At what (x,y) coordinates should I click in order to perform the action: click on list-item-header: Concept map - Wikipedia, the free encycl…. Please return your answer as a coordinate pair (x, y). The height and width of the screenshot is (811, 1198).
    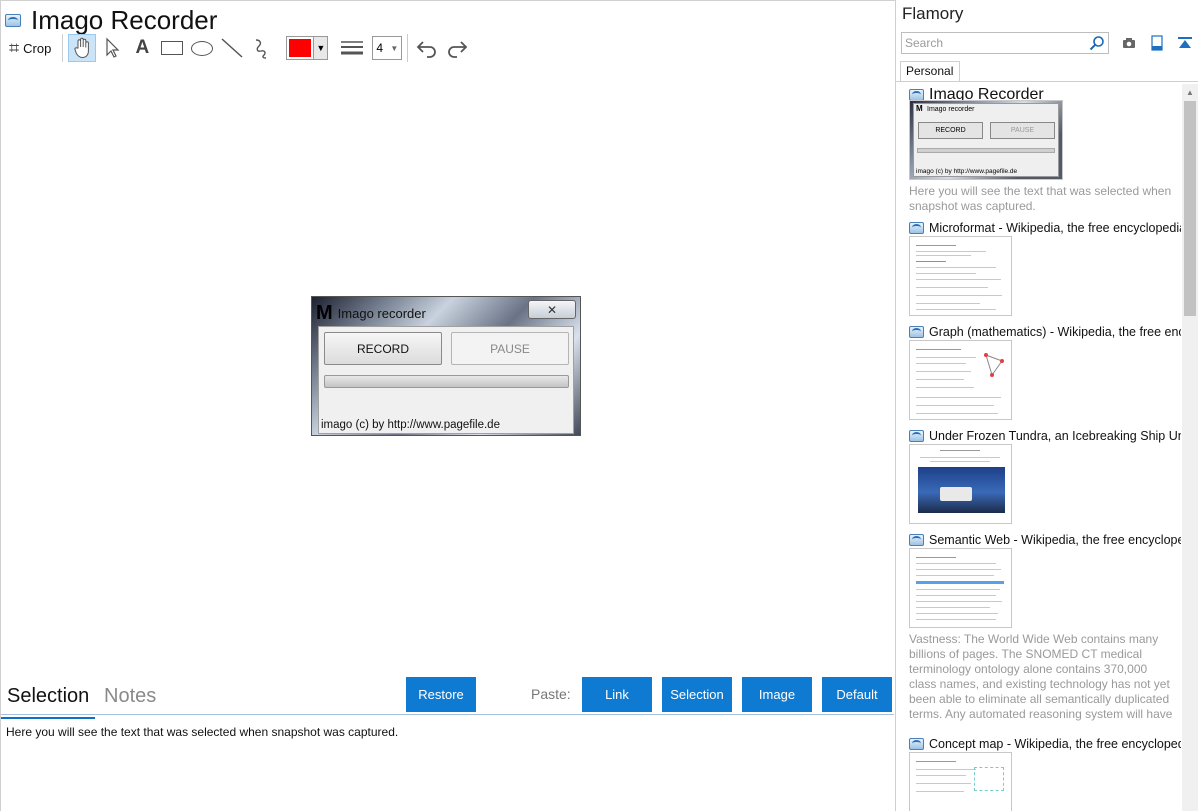
    Looking at the image, I should click on (1045, 744).